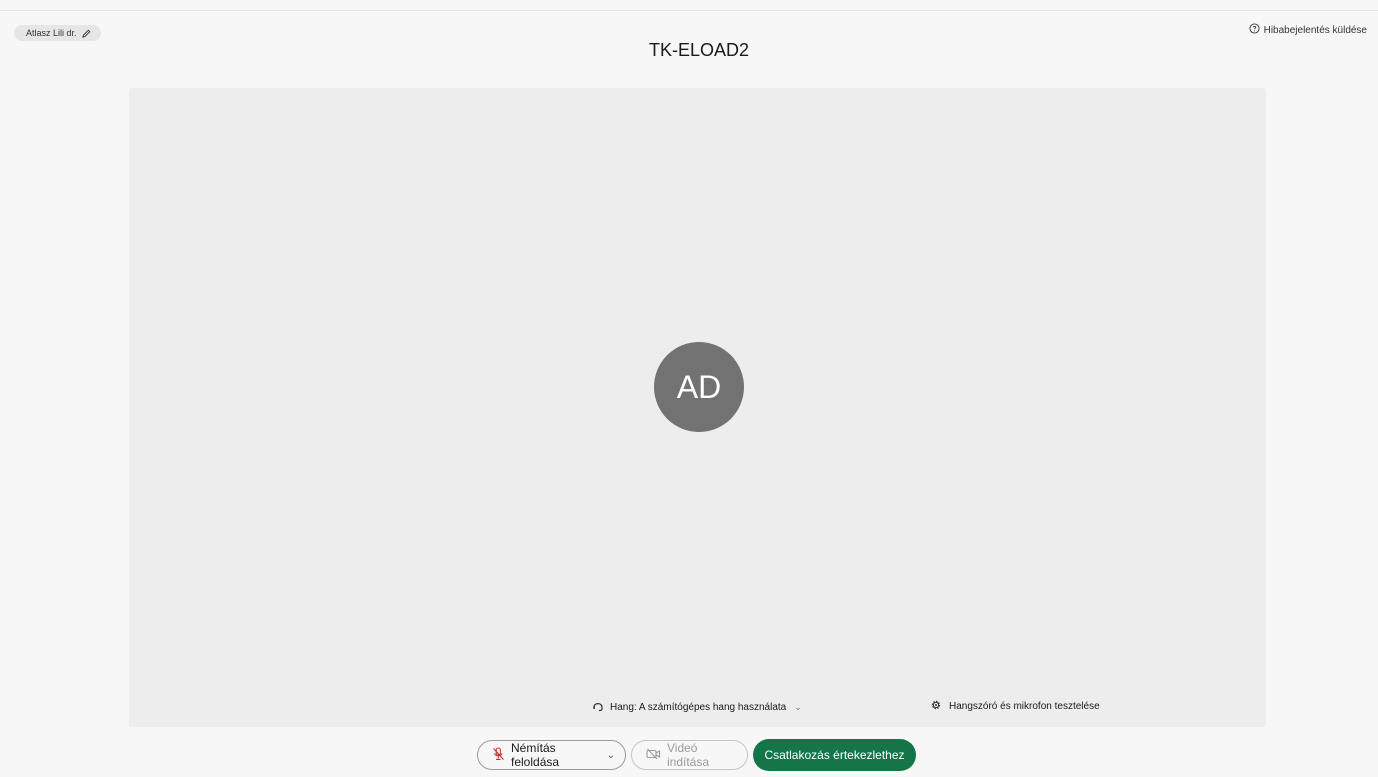 The image size is (1378, 777). What do you see at coordinates (1024, 706) in the screenshot?
I see `test-speaker-mic-label: Hangszóró és mikrofon tesztelése` at bounding box center [1024, 706].